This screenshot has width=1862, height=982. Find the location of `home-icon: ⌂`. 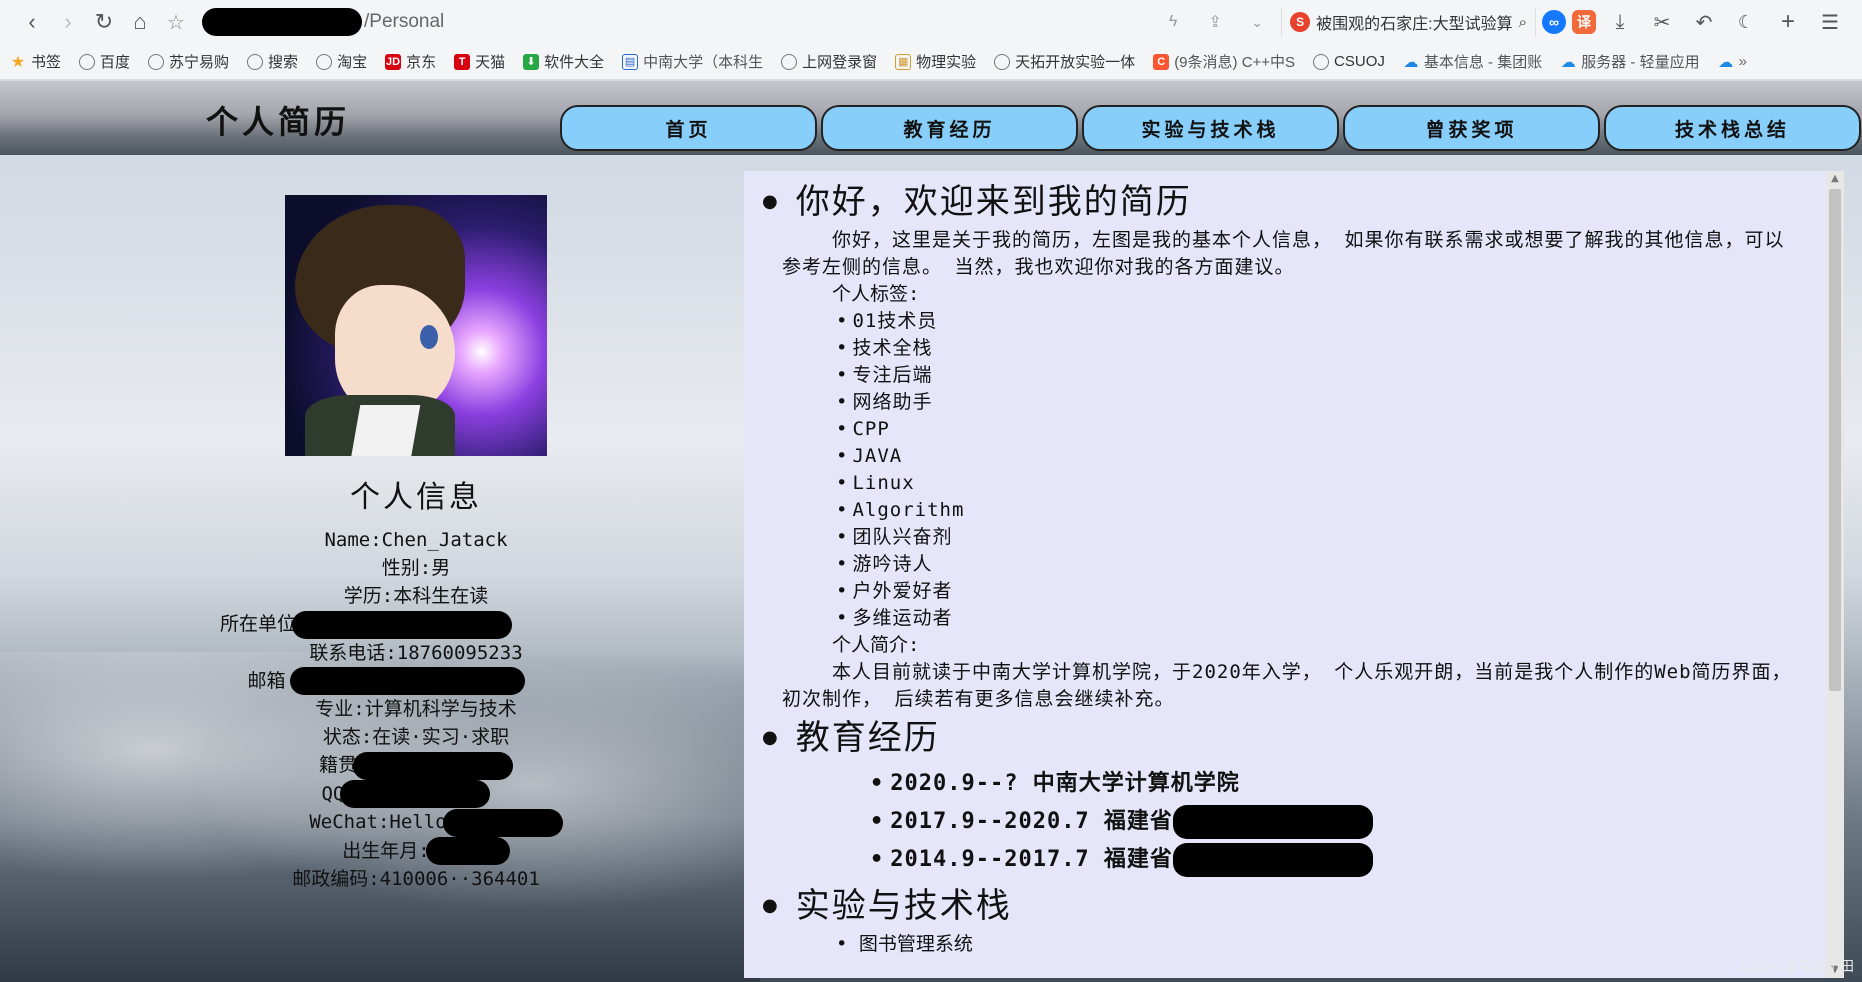

home-icon: ⌂ is located at coordinates (140, 22).